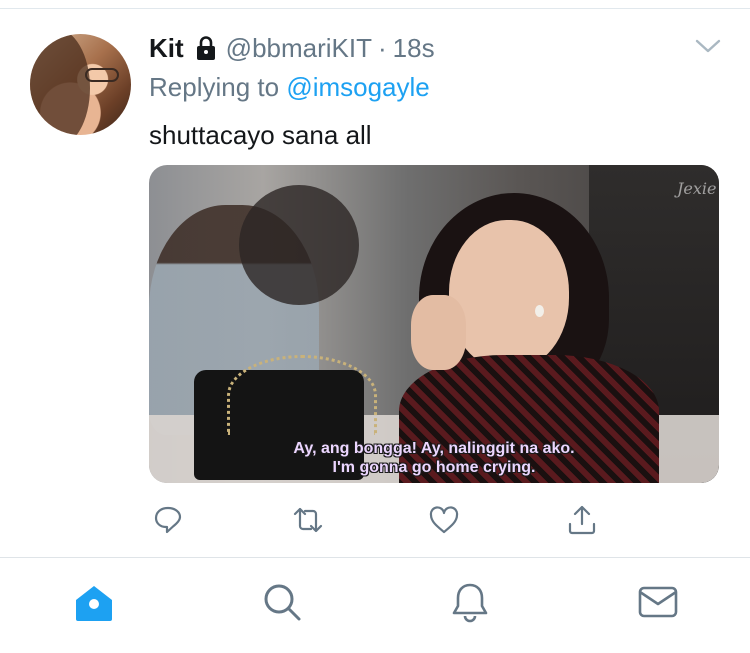 The width and height of the screenshot is (750, 653). Describe the element at coordinates (470, 602) in the screenshot. I see `bell-icon` at that location.